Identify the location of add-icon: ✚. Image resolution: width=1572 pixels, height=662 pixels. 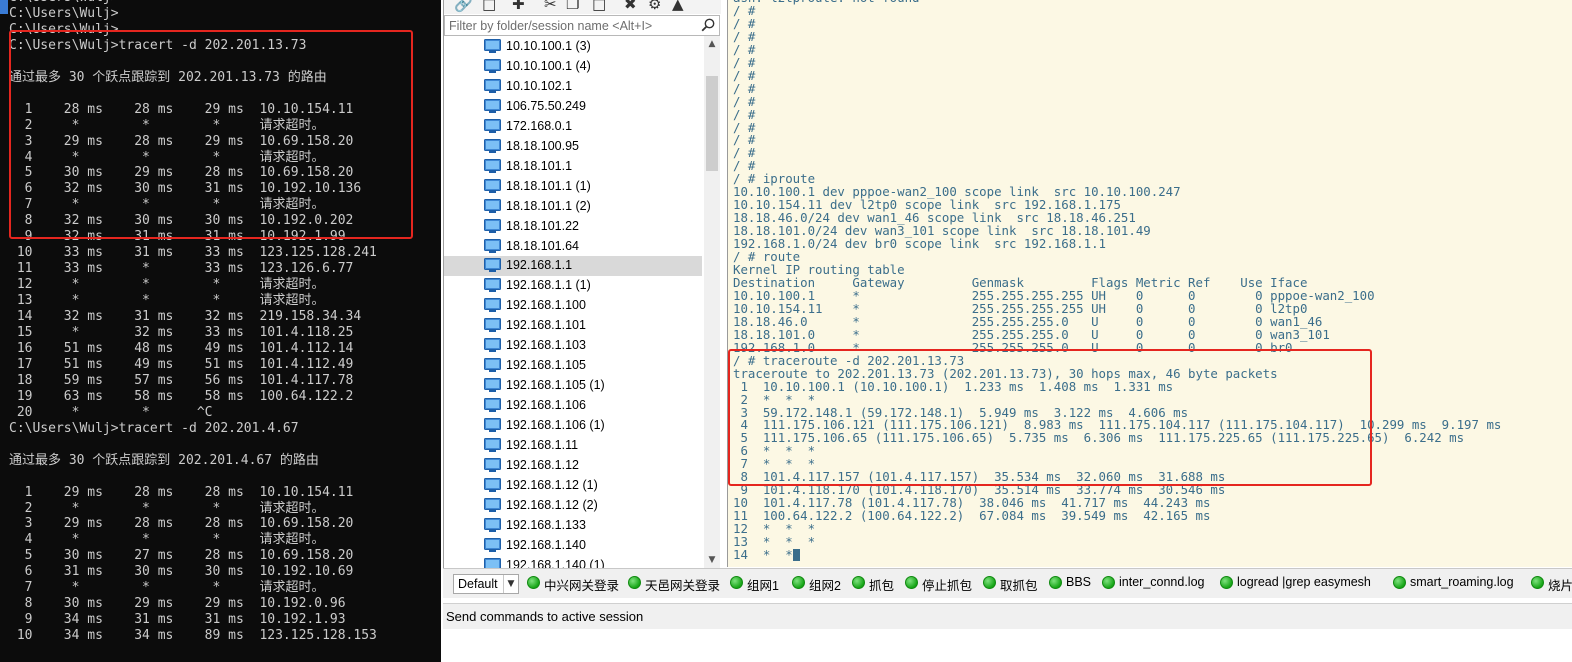
(518, 6).